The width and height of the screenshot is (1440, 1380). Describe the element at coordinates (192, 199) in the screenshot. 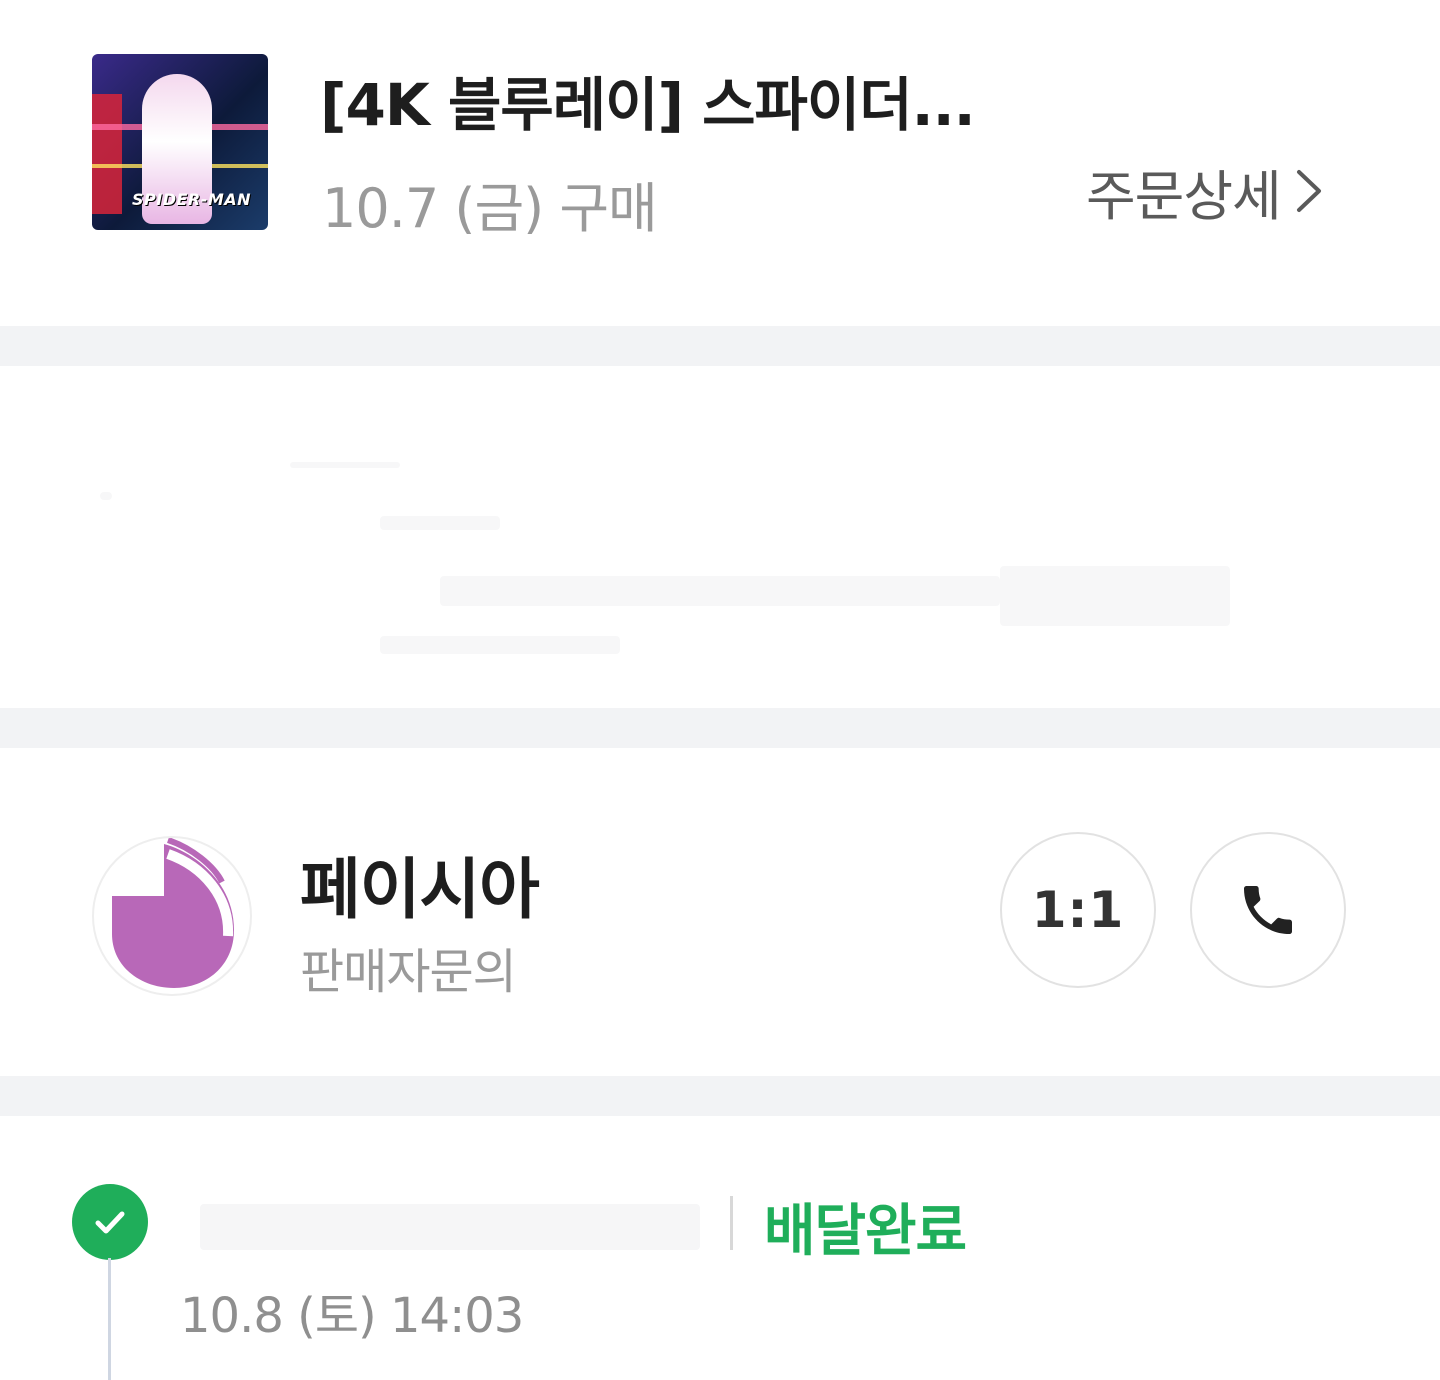

I see `thumbnail-logo: SPIDER-MAN` at that location.